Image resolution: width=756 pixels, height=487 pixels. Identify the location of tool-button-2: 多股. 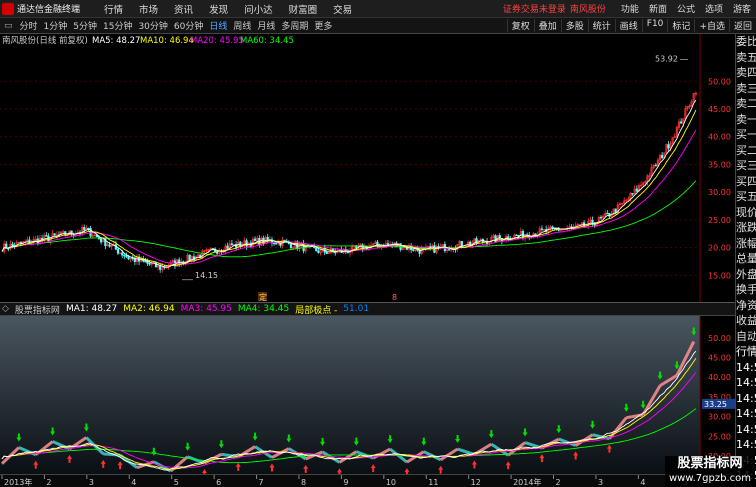
(574, 25).